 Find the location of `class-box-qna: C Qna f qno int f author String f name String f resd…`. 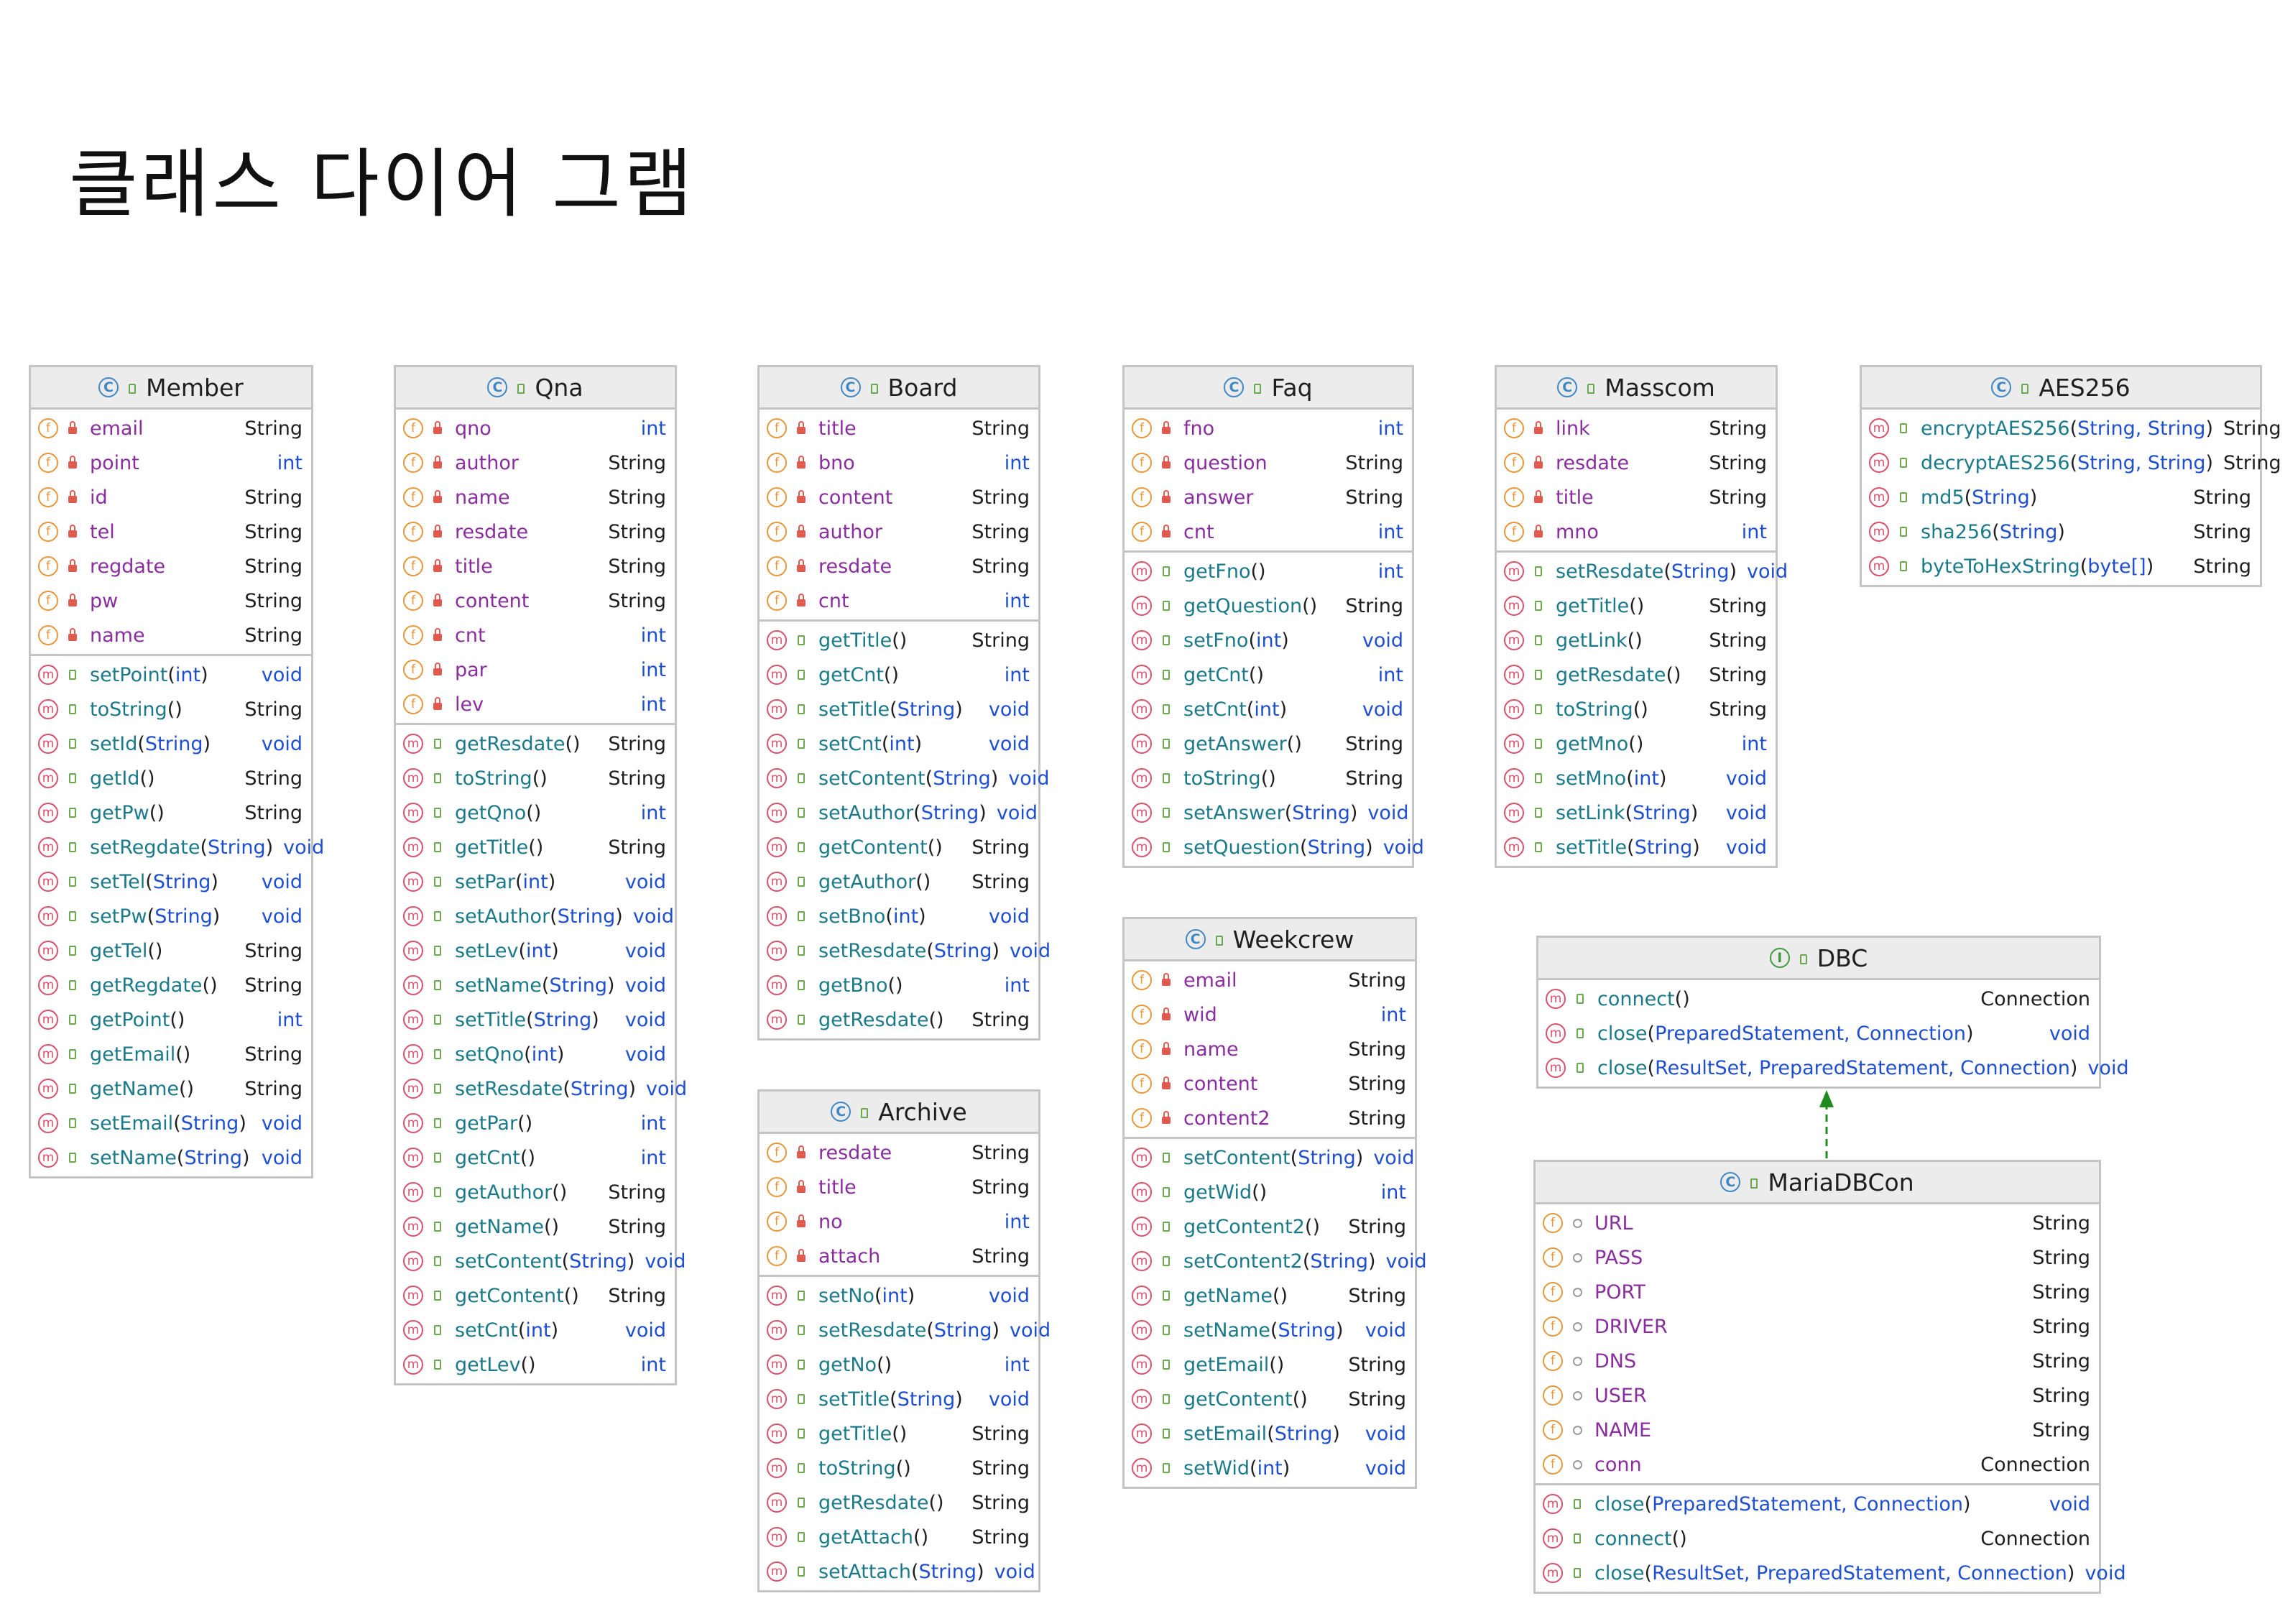

class-box-qna: C Qna f qno int f author String f name String f resd… is located at coordinates (540, 875).